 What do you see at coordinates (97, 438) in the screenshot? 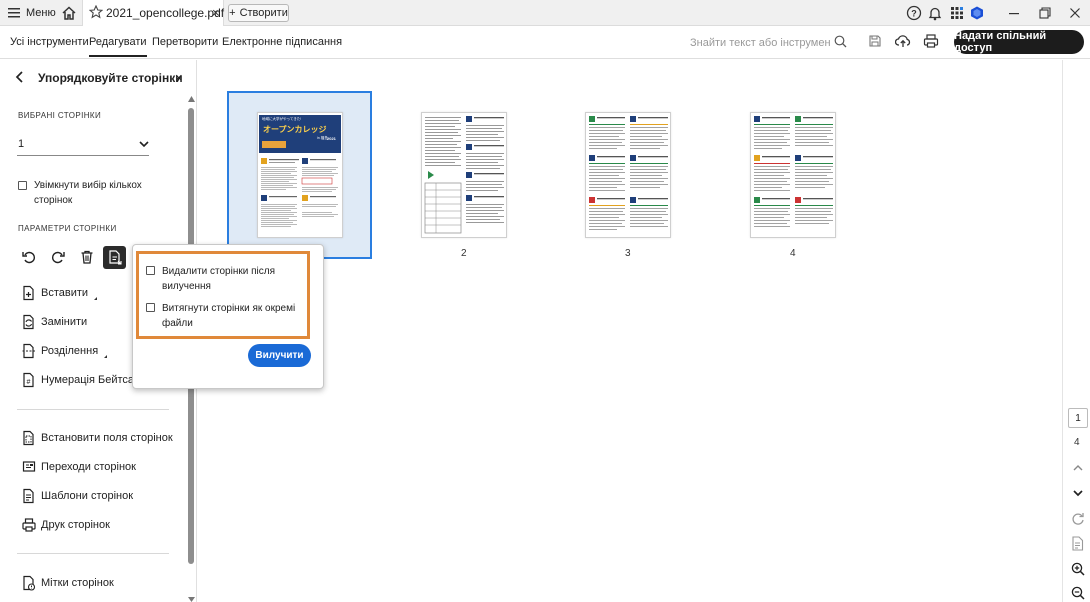
I see `page-boxes-item: Встановити поля сторінок` at bounding box center [97, 438].